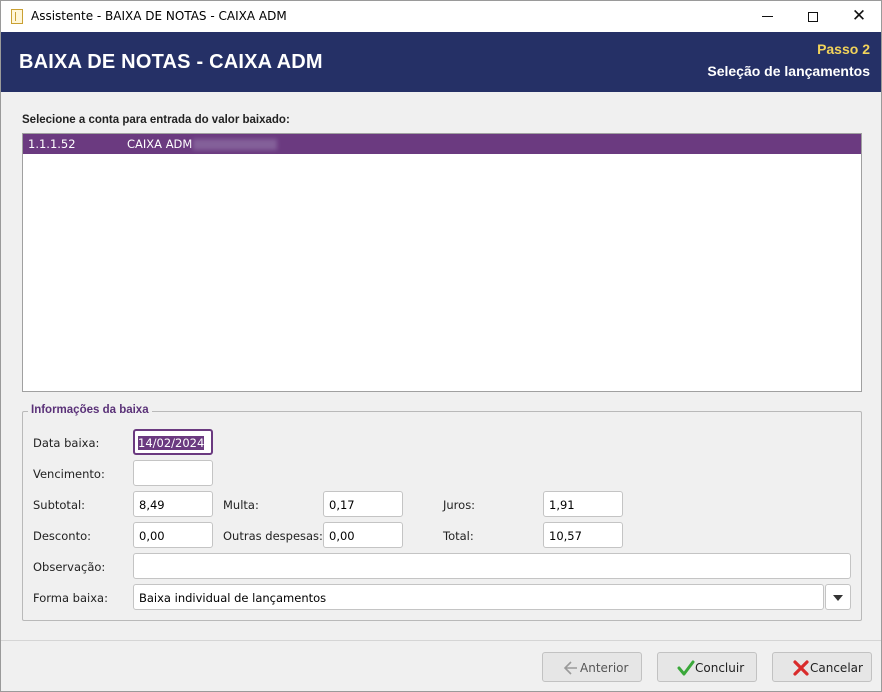  What do you see at coordinates (836, 668) in the screenshot?
I see `cancel-label: Cancelar` at bounding box center [836, 668].